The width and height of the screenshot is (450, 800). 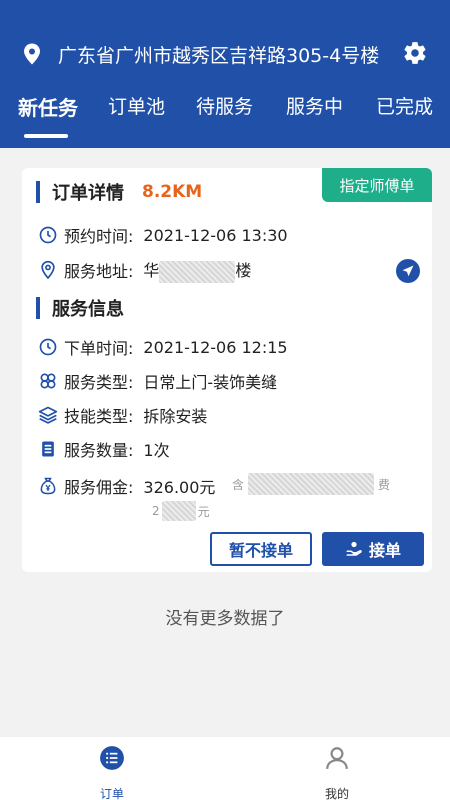 I want to click on appointment-time-row: 预约时间: 2021-12-06 13:30, so click(x=163, y=235).